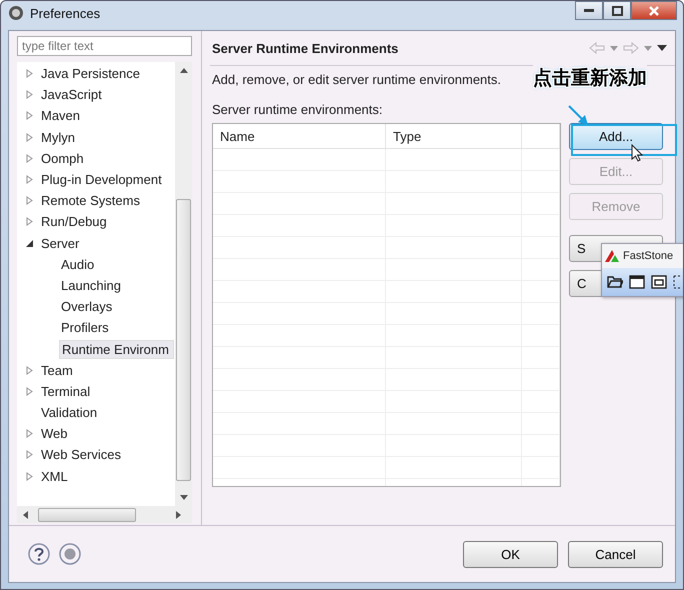 The image size is (684, 590). I want to click on list-label: Server runtime environments:, so click(297, 109).